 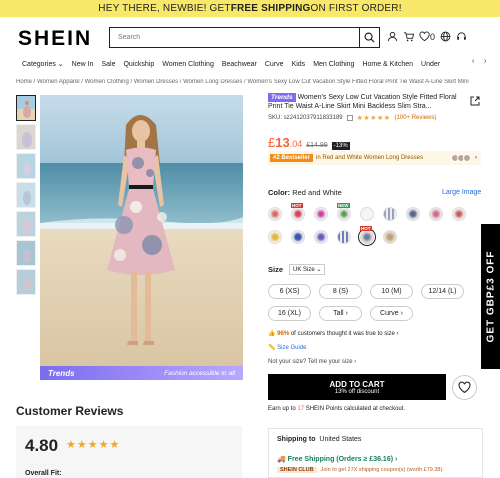 I want to click on thumbnail-list, so click(x=26, y=196).